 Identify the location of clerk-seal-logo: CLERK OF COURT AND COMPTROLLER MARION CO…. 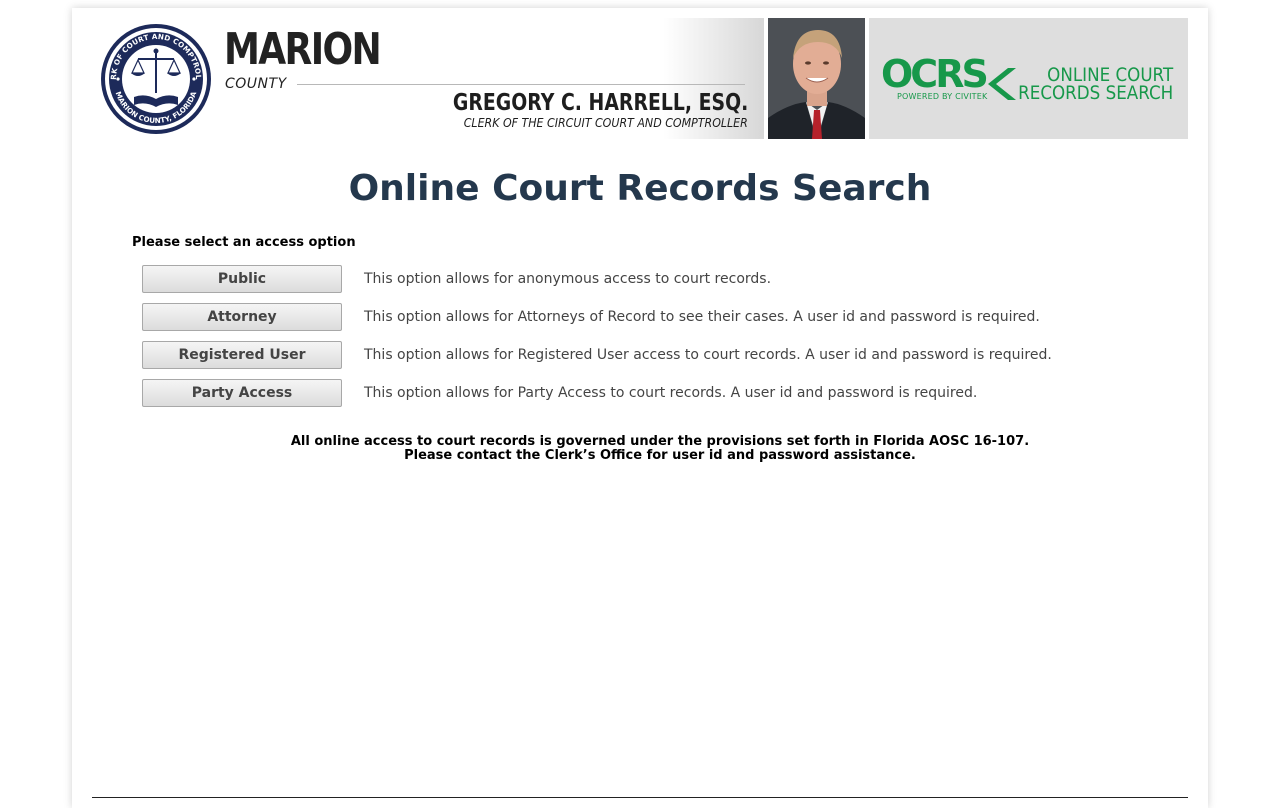
(155, 78).